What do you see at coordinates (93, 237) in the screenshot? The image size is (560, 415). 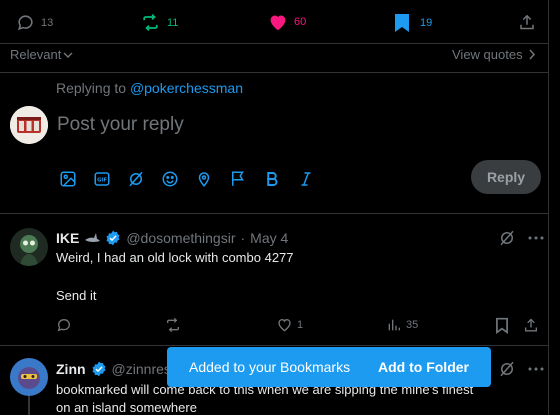 I see `shark-emoji-icon` at bounding box center [93, 237].